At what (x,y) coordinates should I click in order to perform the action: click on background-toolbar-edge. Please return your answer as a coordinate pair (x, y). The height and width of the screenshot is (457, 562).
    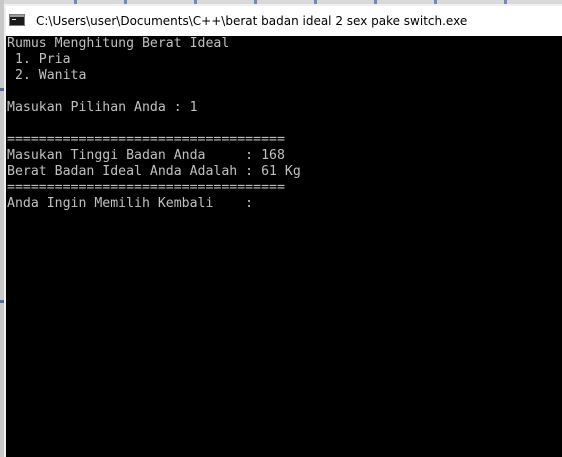
    Looking at the image, I should click on (283, 2).